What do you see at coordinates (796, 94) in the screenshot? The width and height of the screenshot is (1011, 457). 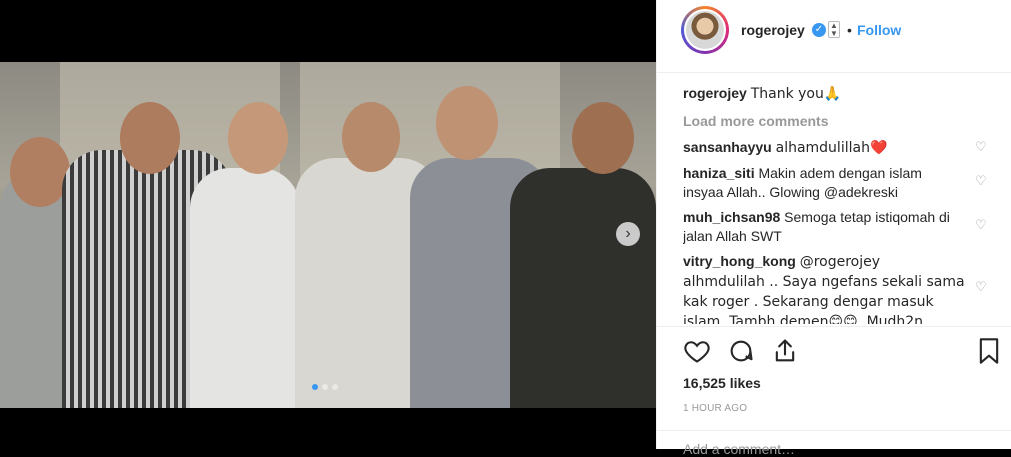 I see `caption-text: Thank you🙏` at bounding box center [796, 94].